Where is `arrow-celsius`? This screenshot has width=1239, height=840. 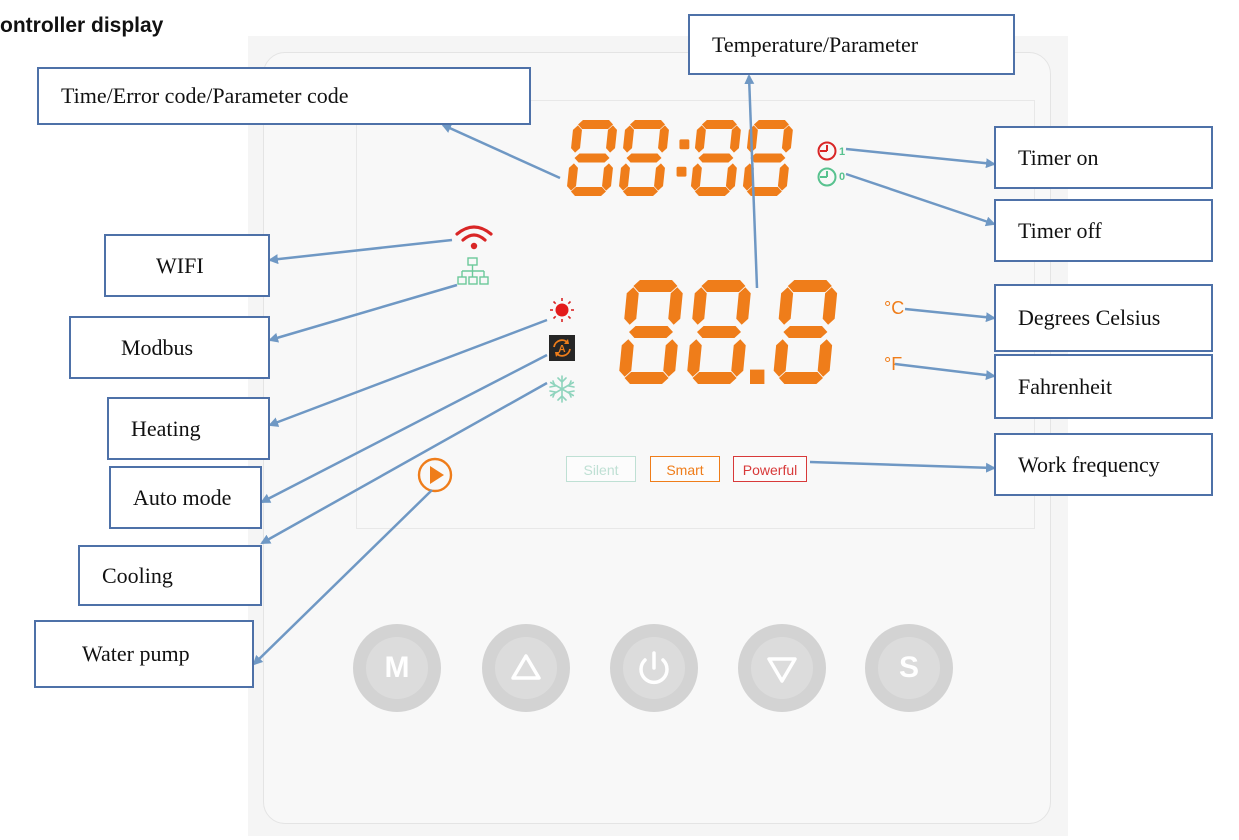 arrow-celsius is located at coordinates (950, 315).